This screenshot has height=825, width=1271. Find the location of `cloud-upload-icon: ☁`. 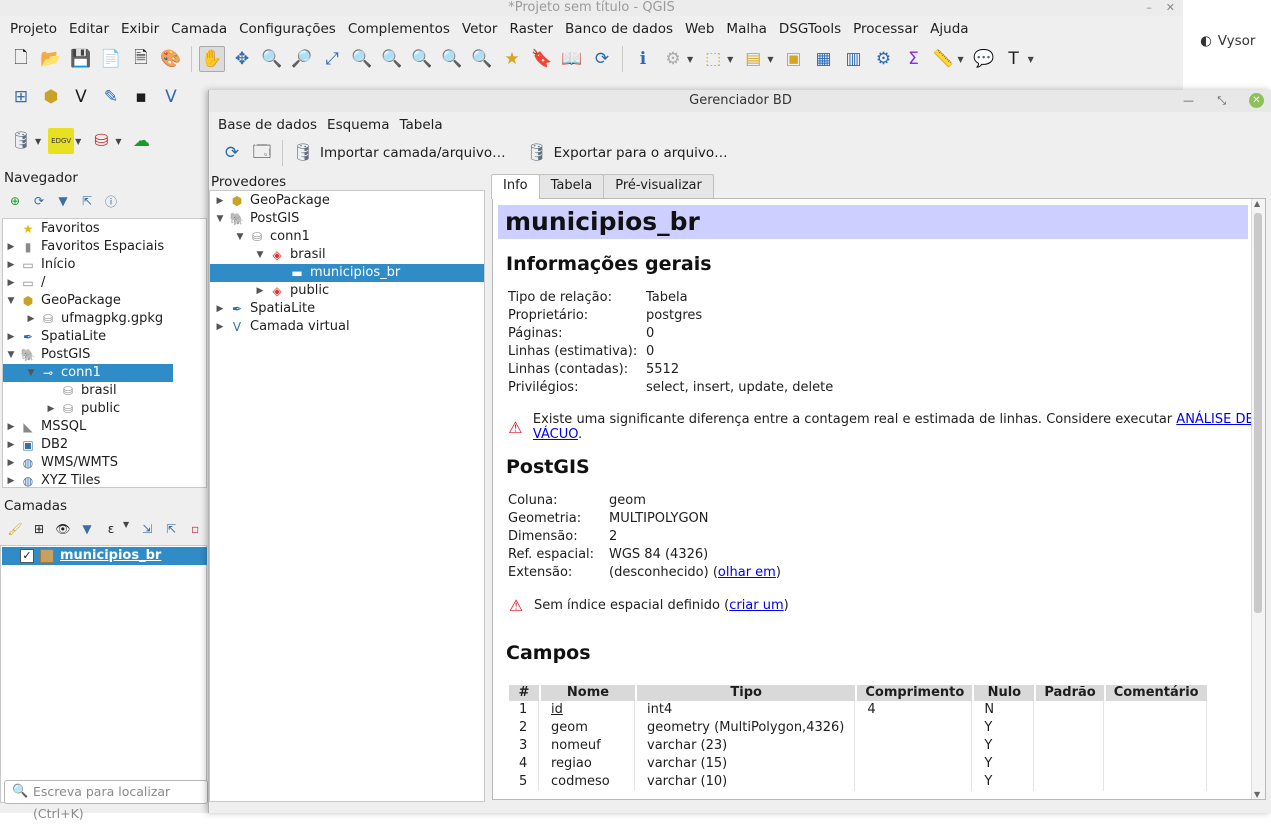

cloud-upload-icon: ☁ is located at coordinates (141, 141).